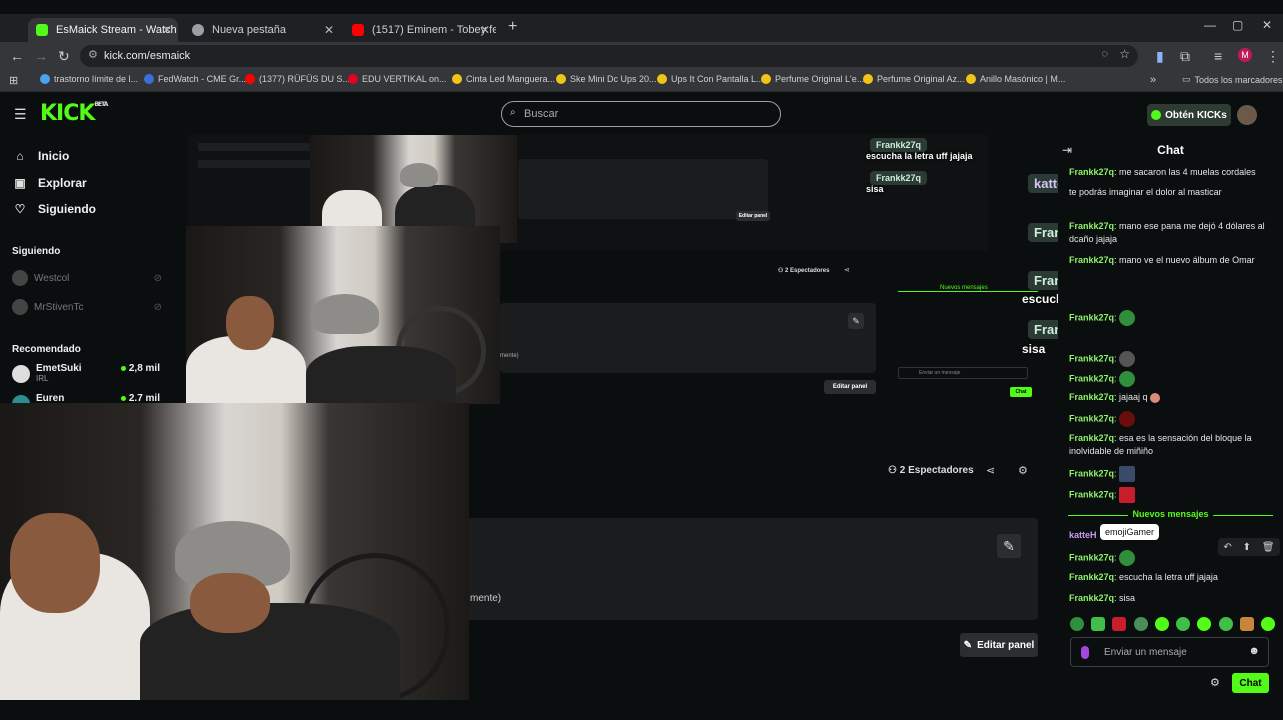 Image resolution: width=1283 pixels, height=720 pixels. I want to click on forward-icon: →, so click(41, 56).